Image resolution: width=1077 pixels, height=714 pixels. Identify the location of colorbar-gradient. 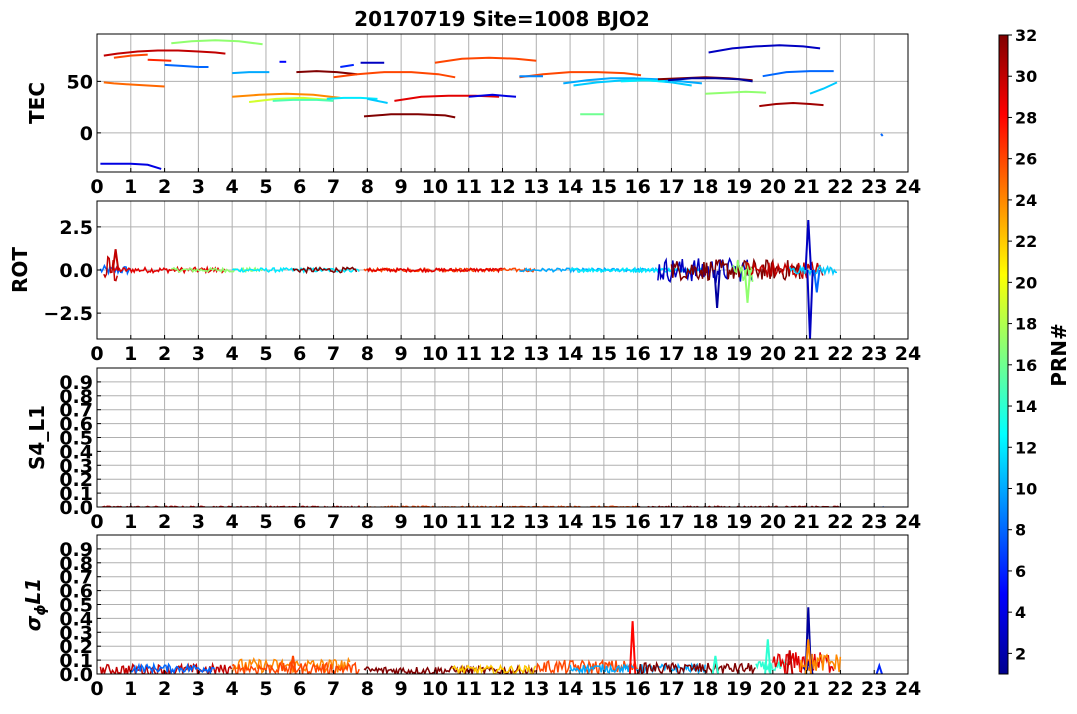
(1003, 354).